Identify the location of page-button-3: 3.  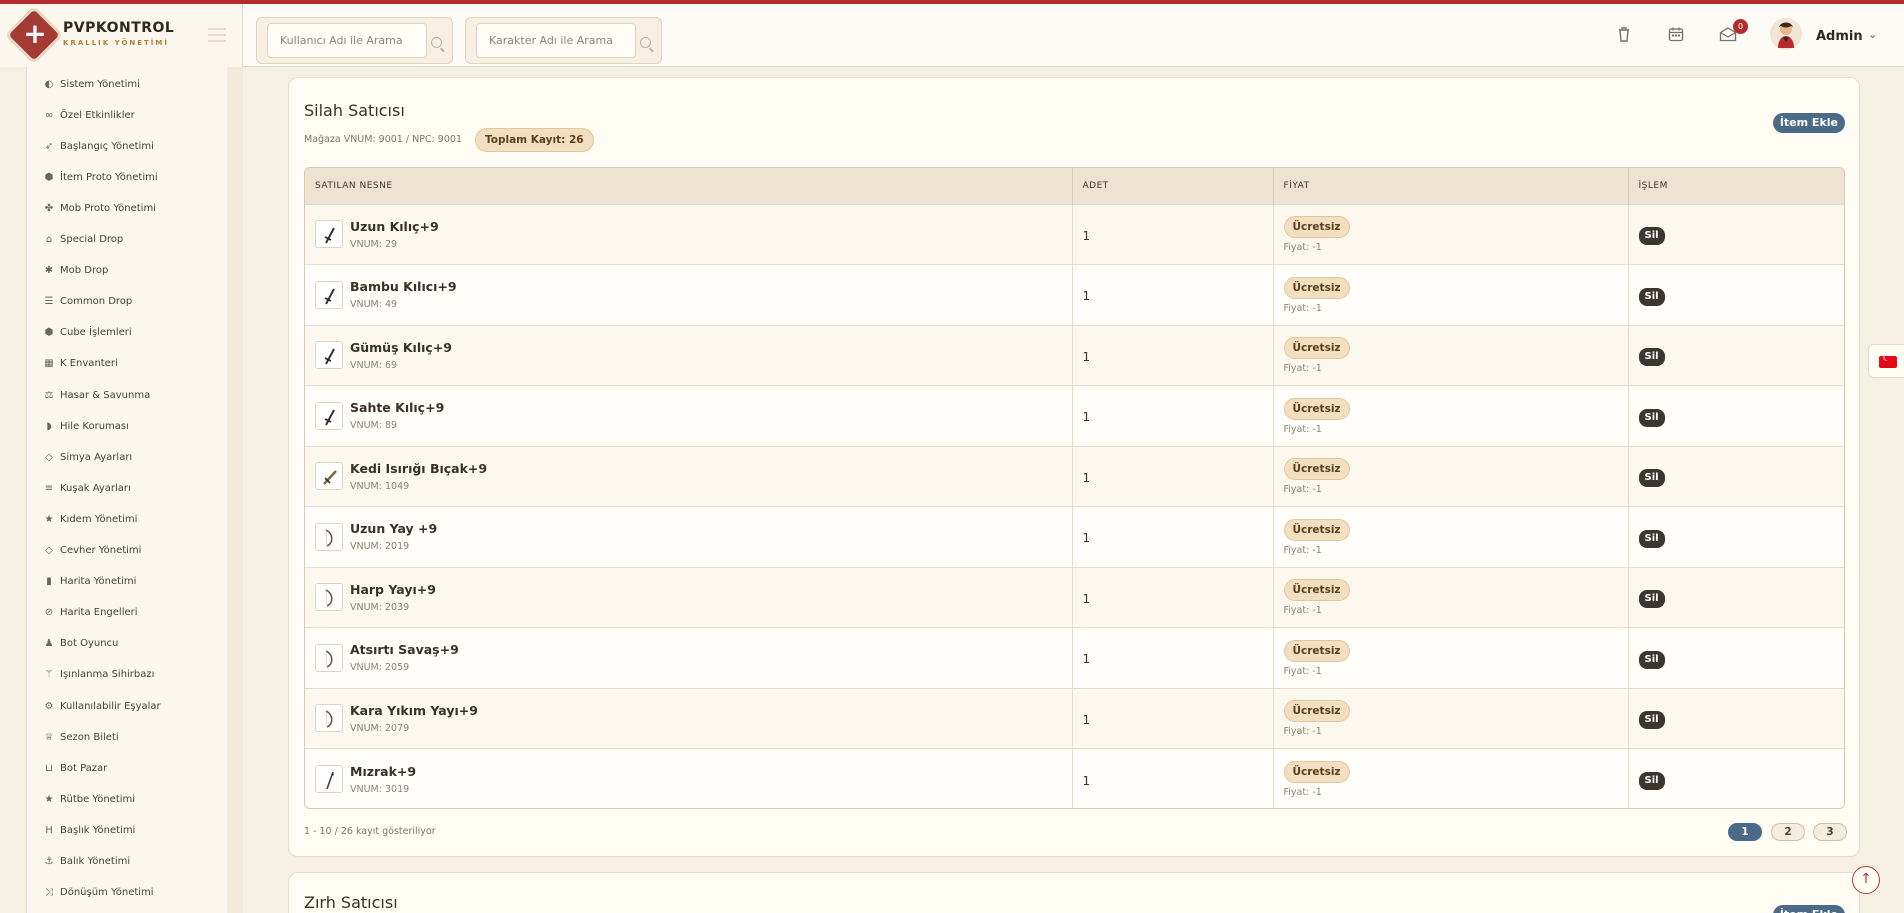
(1830, 832).